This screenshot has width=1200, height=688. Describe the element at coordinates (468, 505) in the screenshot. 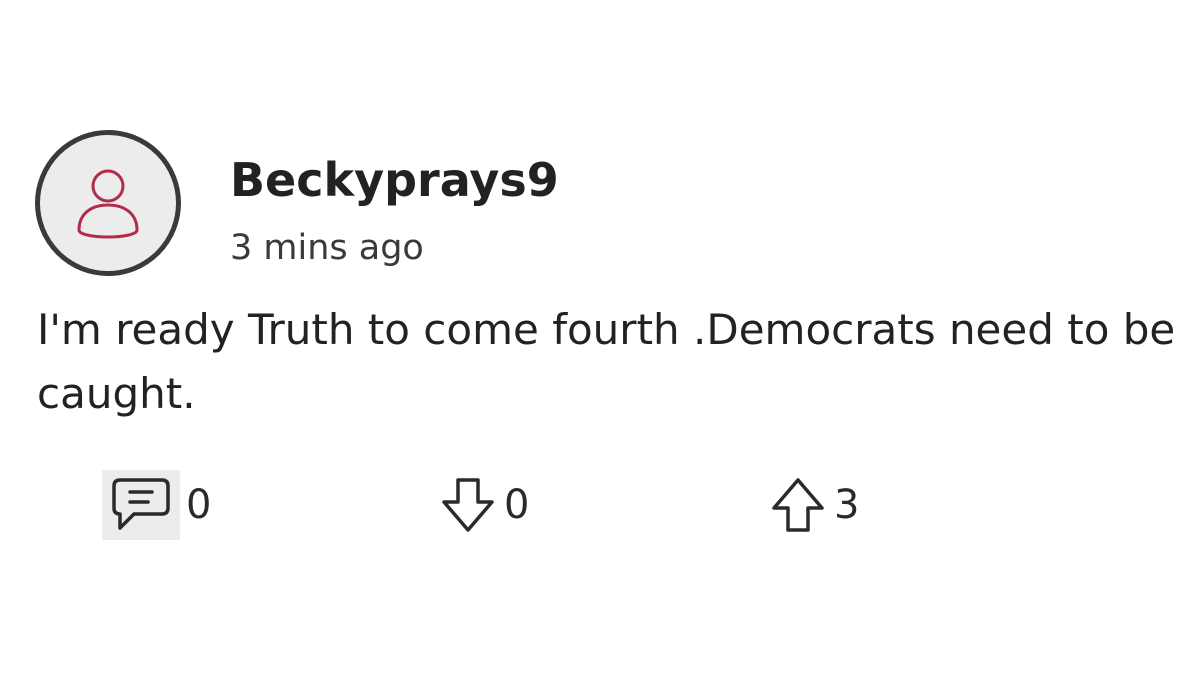

I see `arrow-down-icon` at that location.